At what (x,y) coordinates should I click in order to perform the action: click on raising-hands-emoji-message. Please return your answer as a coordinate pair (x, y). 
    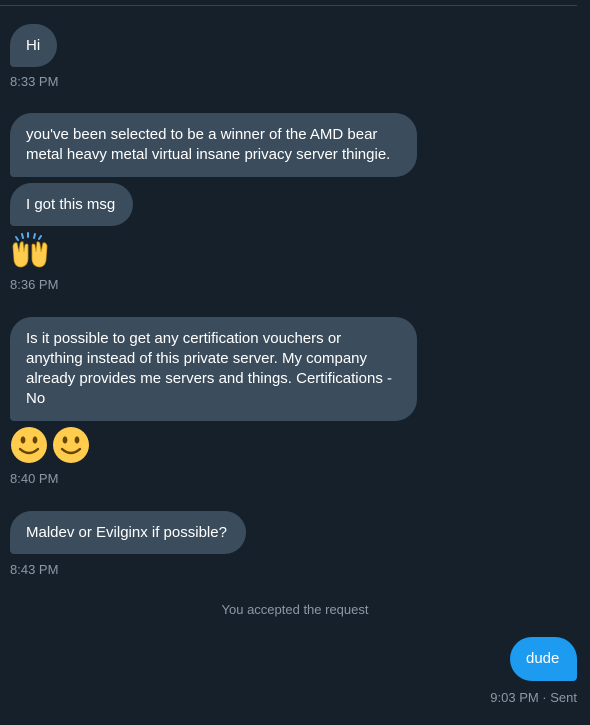
    Looking at the image, I should click on (30, 251).